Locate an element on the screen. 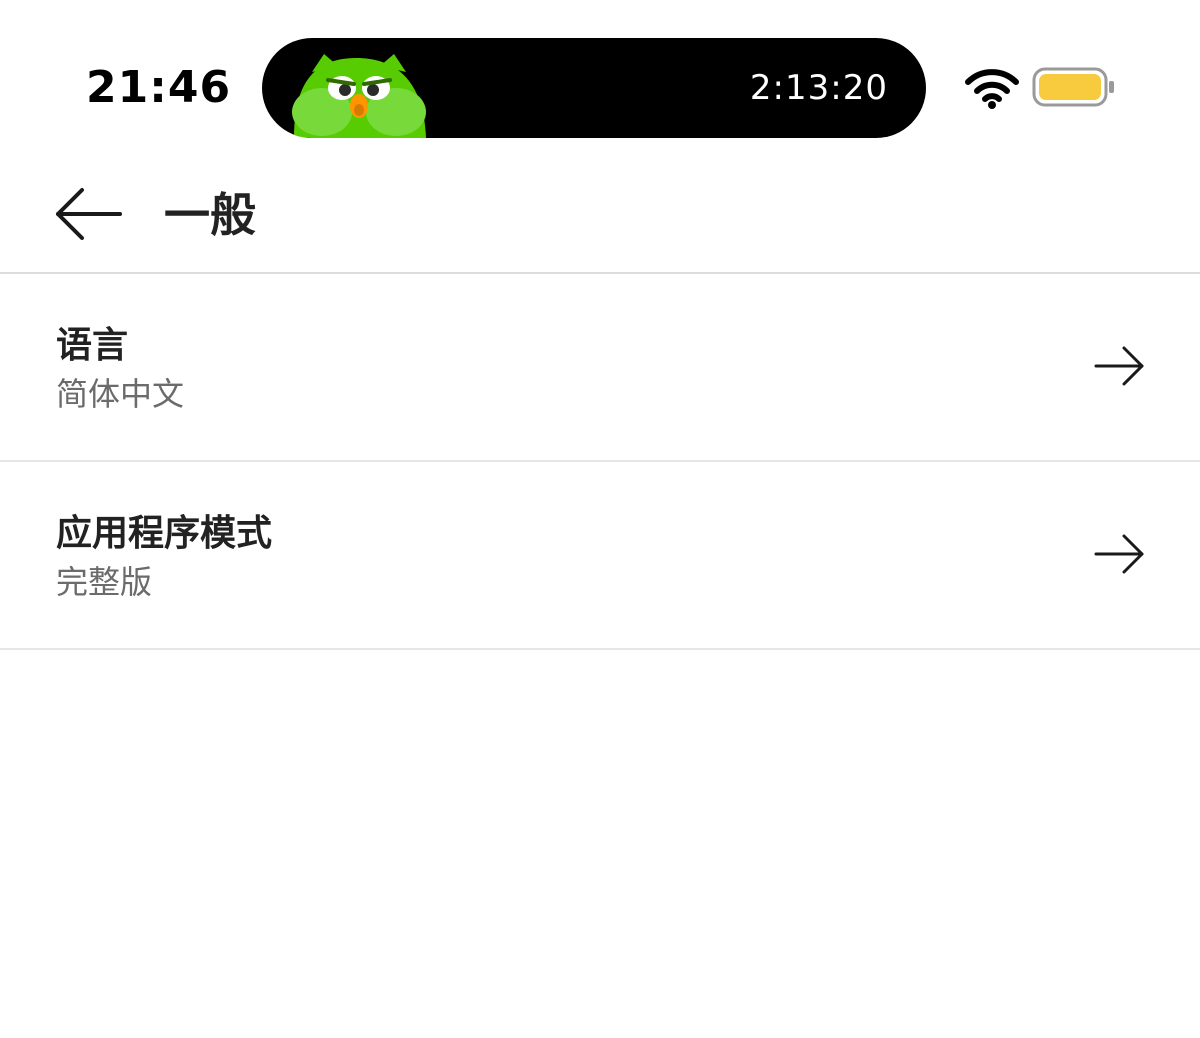 The width and height of the screenshot is (1200, 1038). duo-owl-icon is located at coordinates (359, 96).